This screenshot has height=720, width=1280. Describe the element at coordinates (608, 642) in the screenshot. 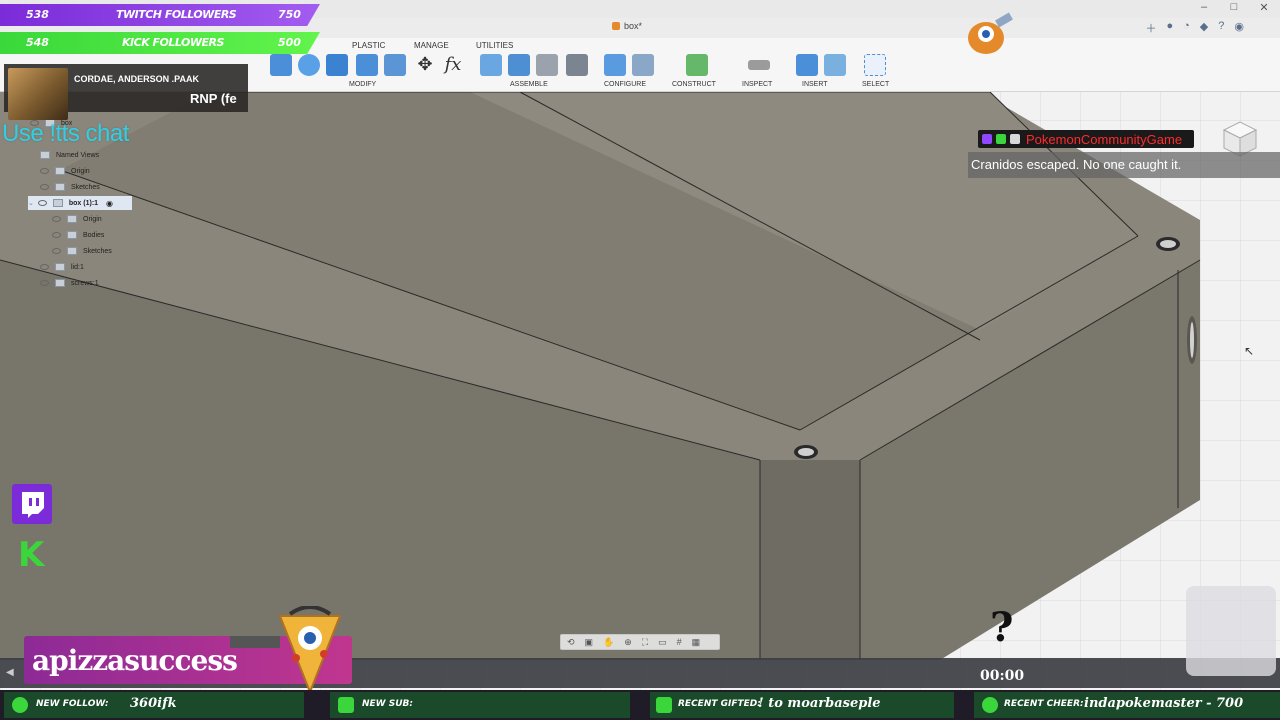

I see `pan-icon: ✋` at that location.